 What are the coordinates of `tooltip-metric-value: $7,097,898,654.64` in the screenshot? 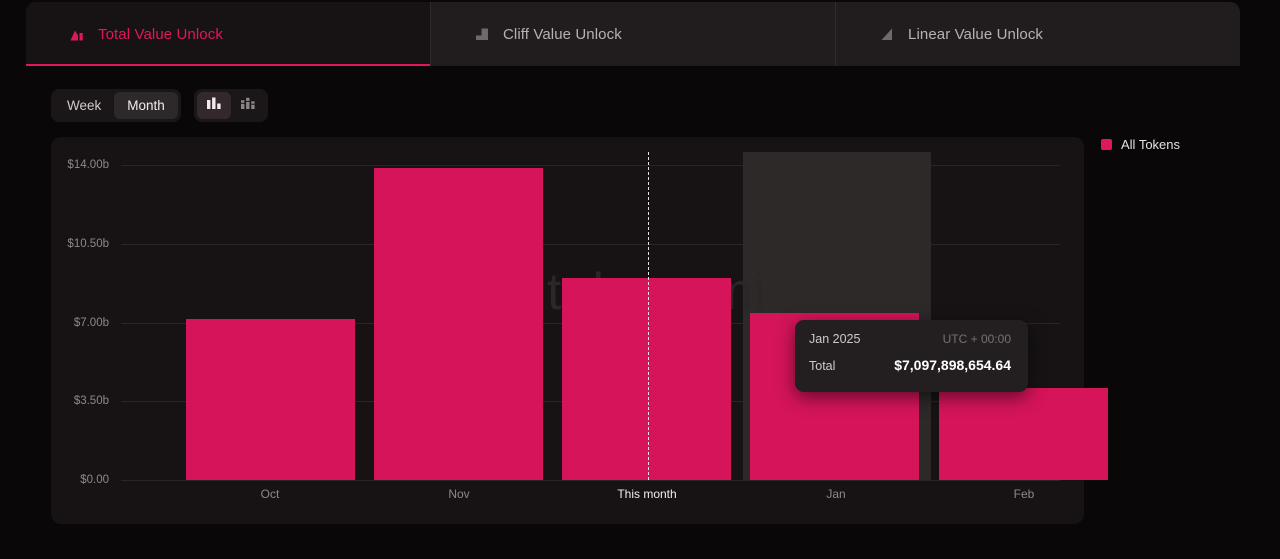 It's located at (952, 365).